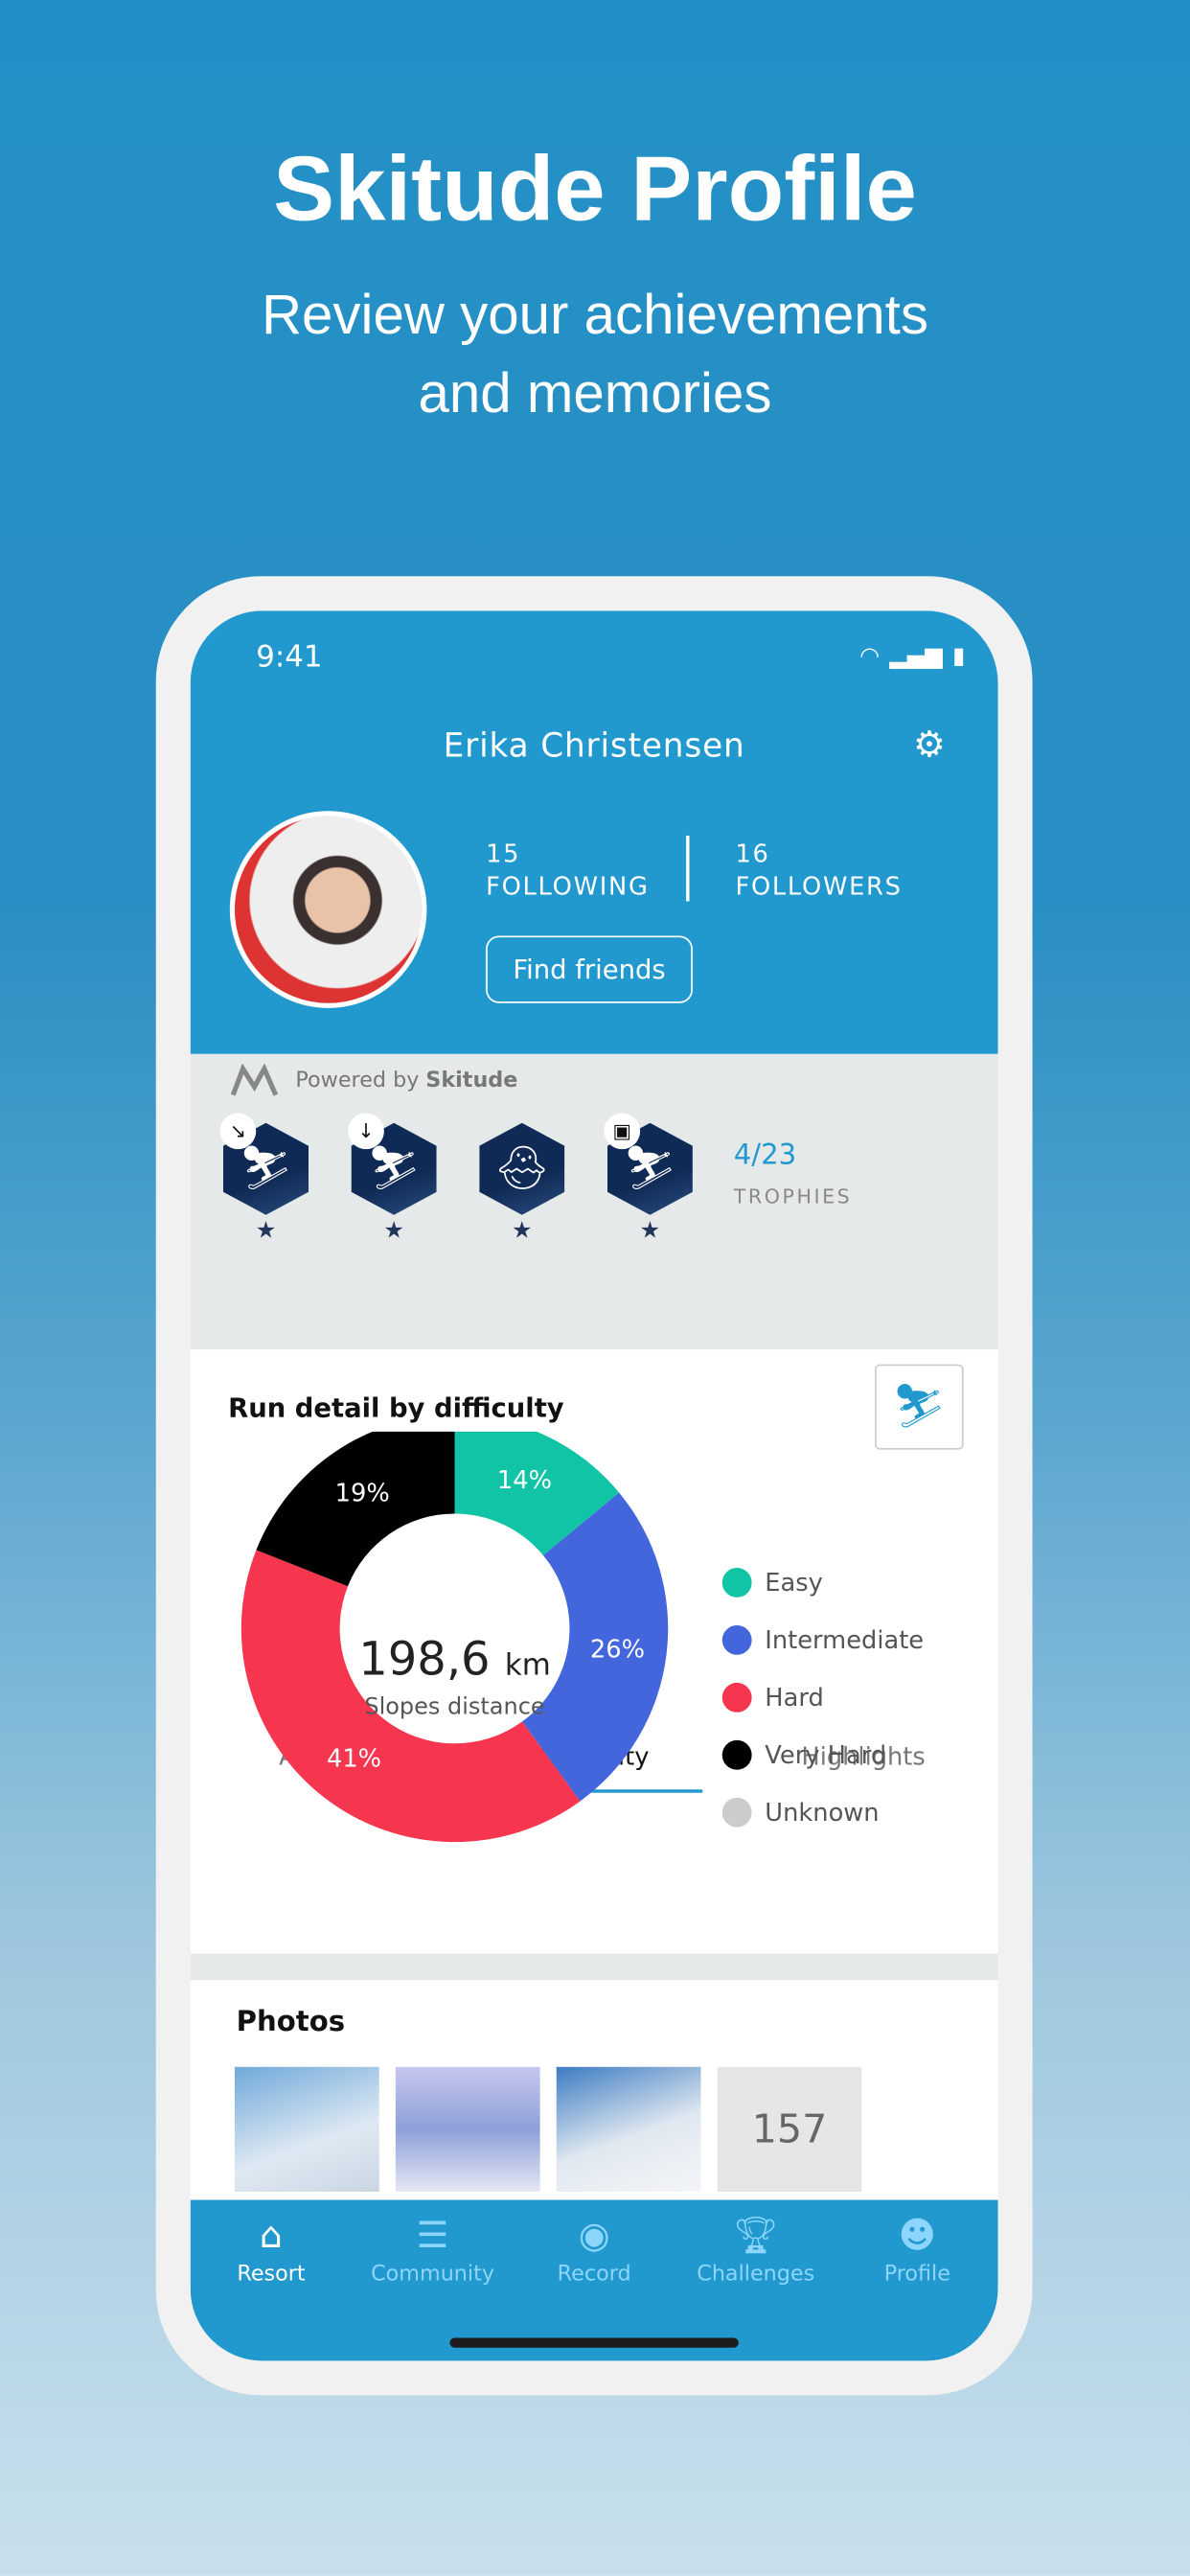  Describe the element at coordinates (271, 2275) in the screenshot. I see `nav-label: Resort` at that location.